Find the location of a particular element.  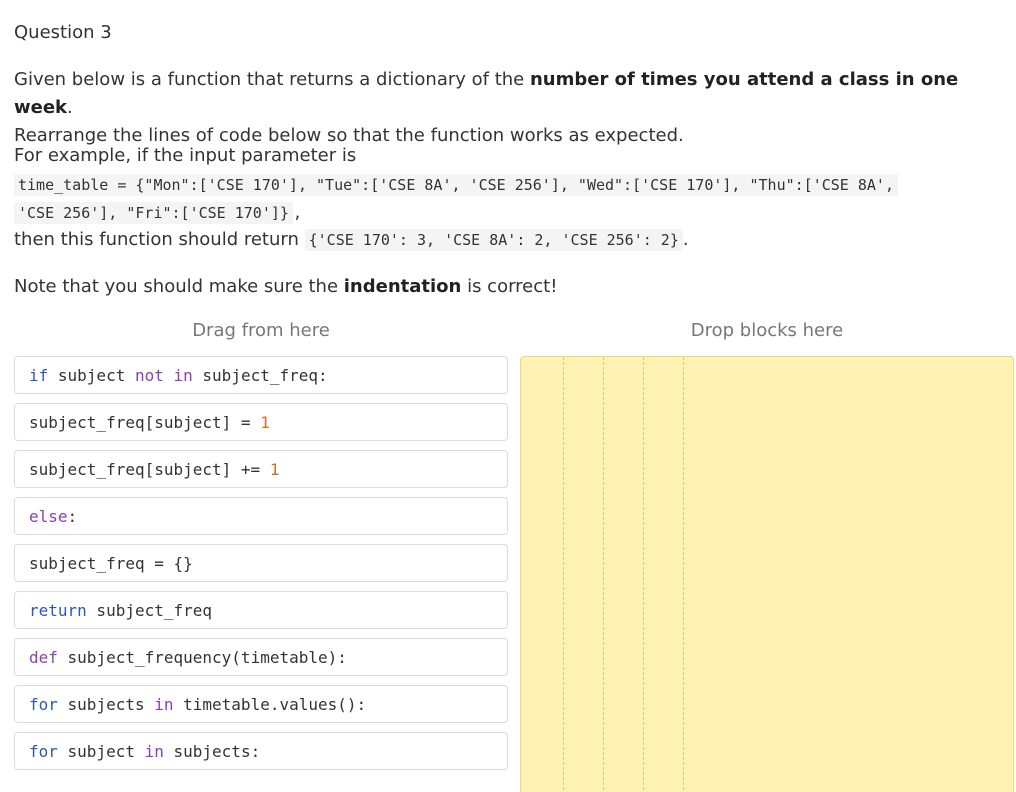

block-else: else: is located at coordinates (261, 516).